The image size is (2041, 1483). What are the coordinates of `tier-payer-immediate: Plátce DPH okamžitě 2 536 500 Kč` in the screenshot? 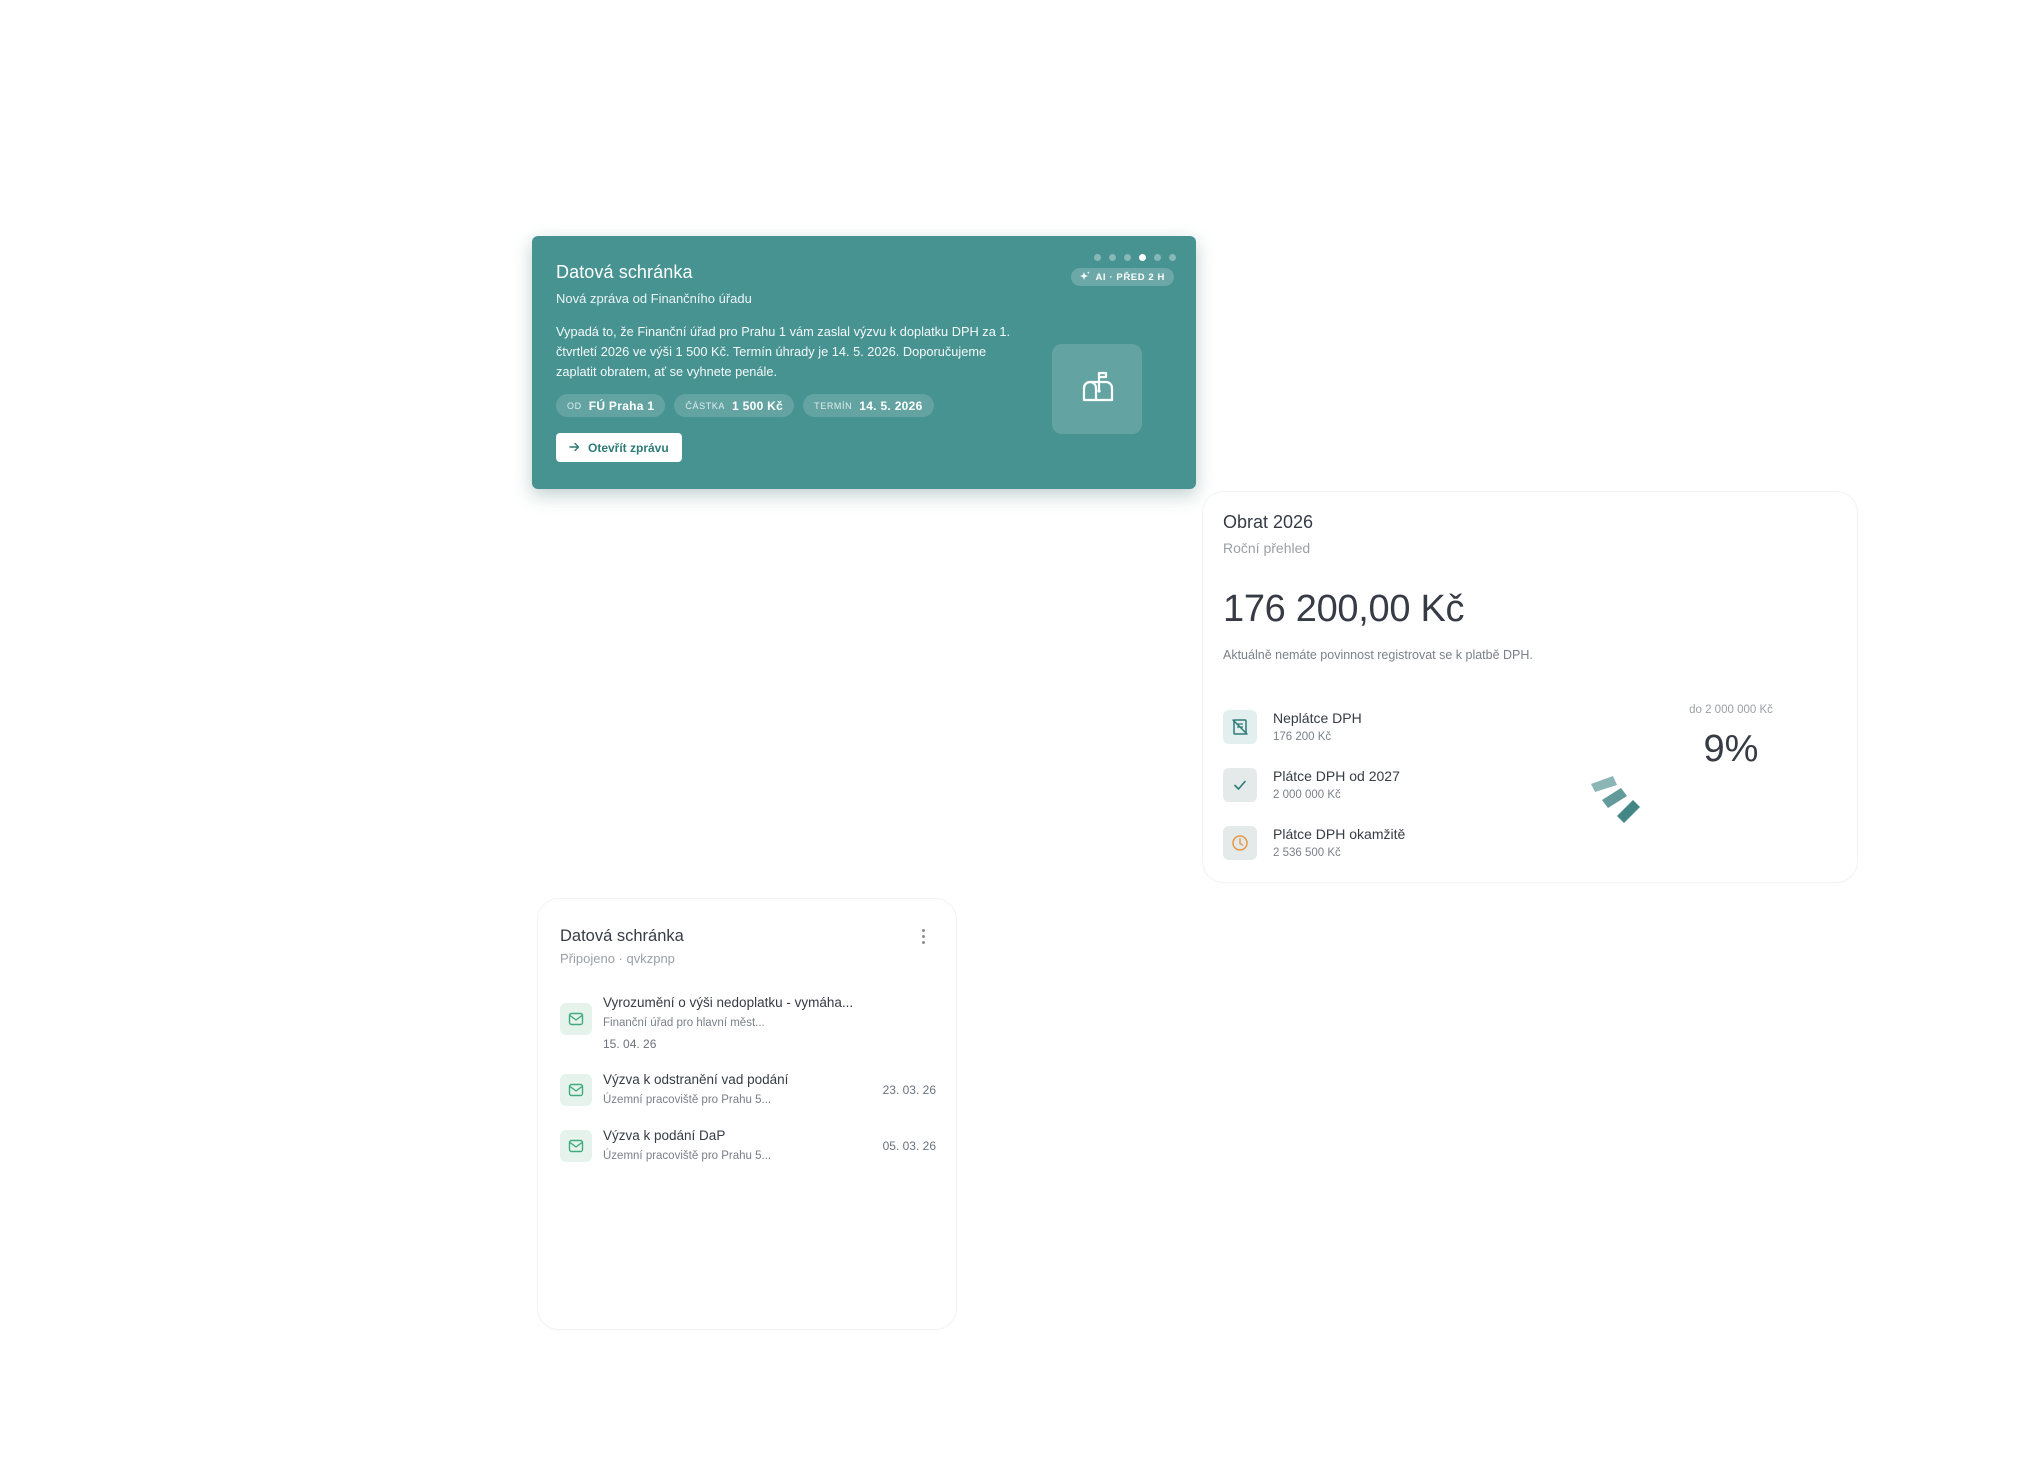 It's located at (1314, 842).